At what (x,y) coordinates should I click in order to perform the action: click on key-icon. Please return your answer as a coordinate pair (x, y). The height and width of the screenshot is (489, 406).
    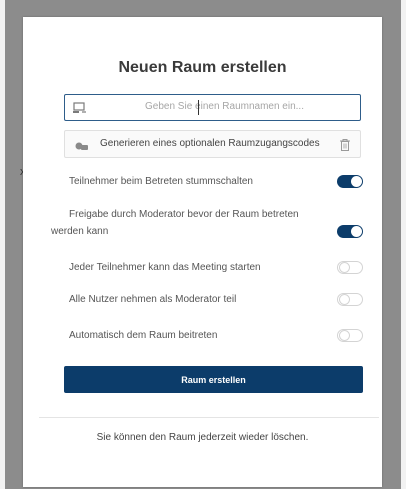
    Looking at the image, I should click on (82, 148).